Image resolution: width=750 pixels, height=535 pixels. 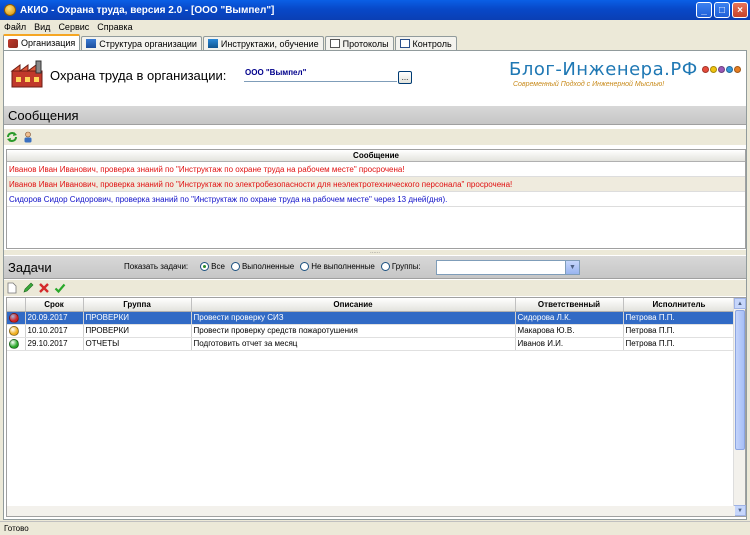 I want to click on header-label: Охрана труда в организации:, so click(x=138, y=75).